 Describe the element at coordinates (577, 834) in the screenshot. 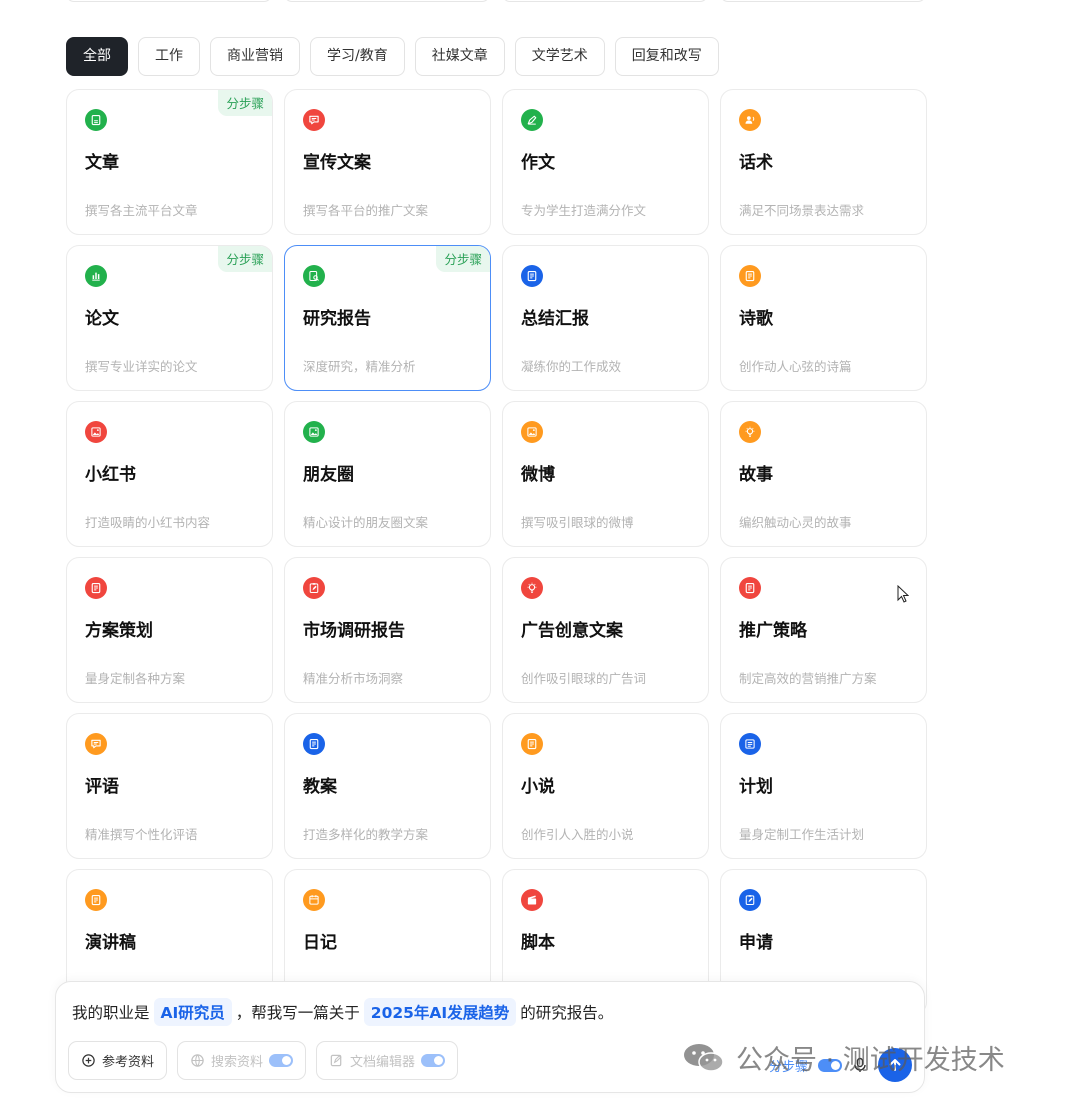

I see `card-description: 创作引人入胜的小说` at that location.